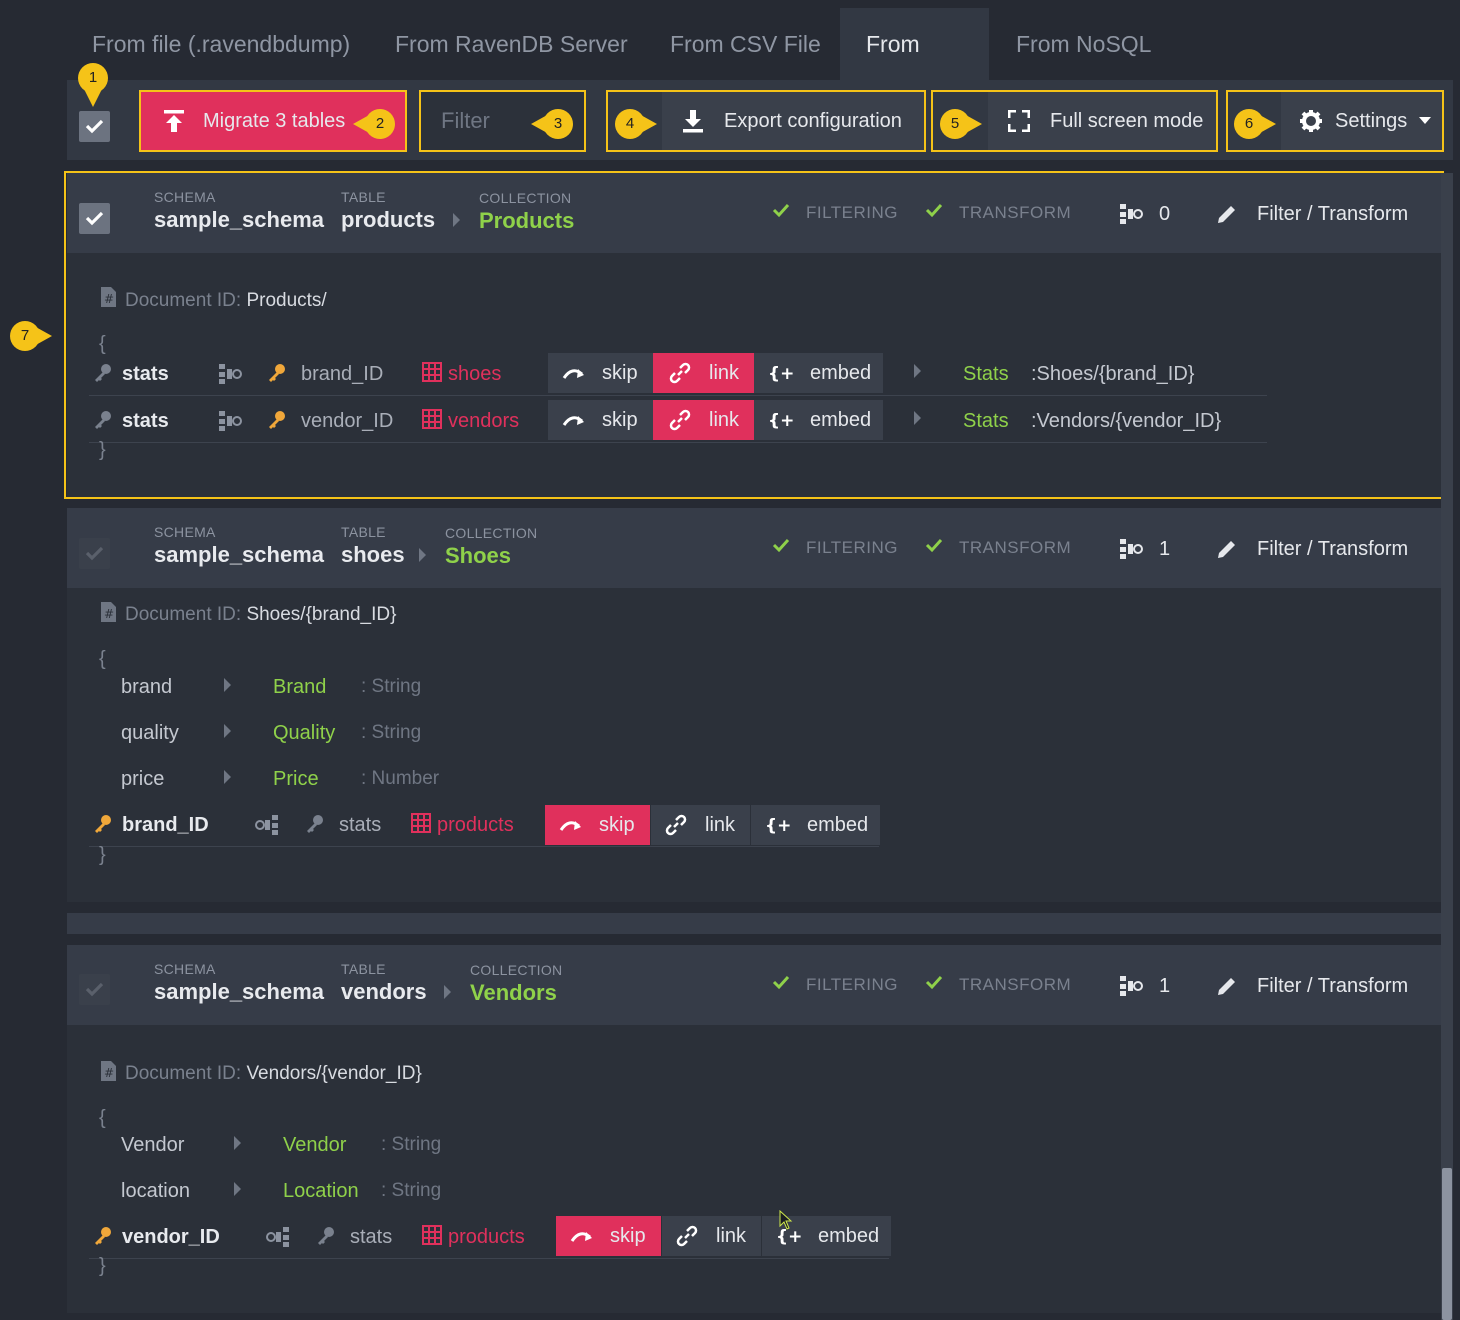 The width and height of the screenshot is (1460, 1320). I want to click on brace-close: }, so click(102, 1266).